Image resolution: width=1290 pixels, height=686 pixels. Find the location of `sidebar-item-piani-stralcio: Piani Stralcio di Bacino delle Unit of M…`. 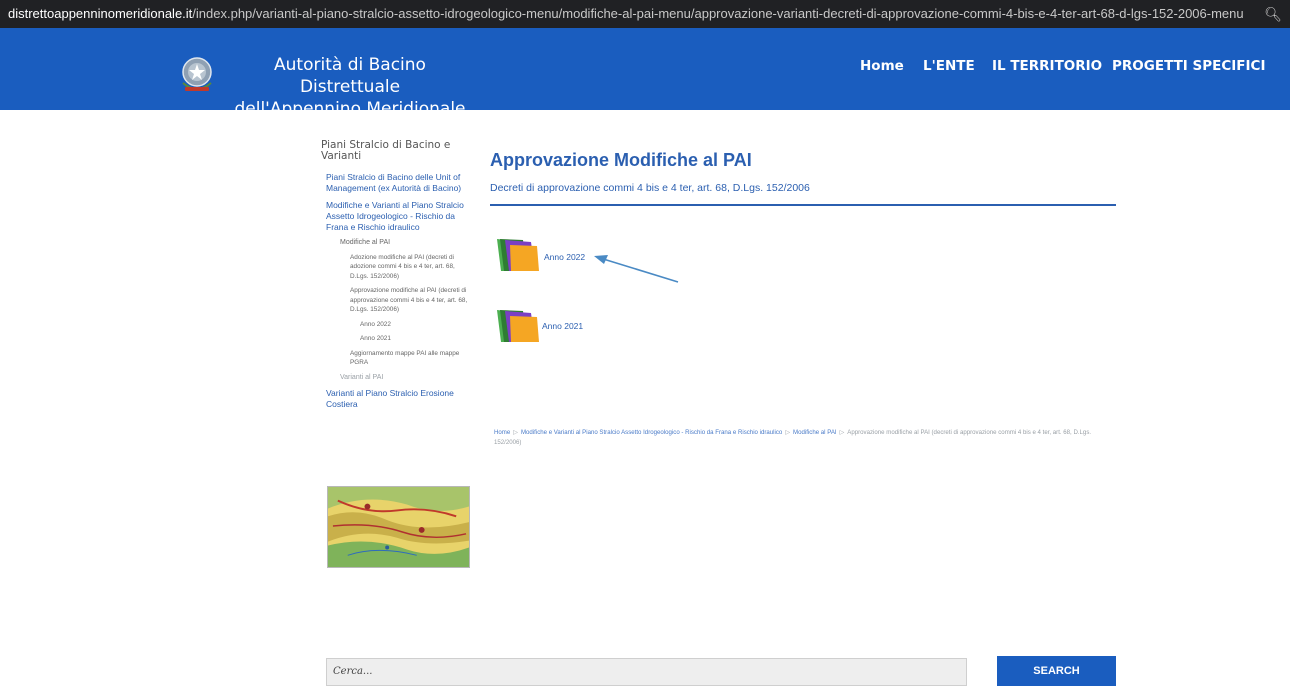

sidebar-item-piani-stralcio: Piani Stralcio di Bacino delle Unit of M… is located at coordinates (395, 183).